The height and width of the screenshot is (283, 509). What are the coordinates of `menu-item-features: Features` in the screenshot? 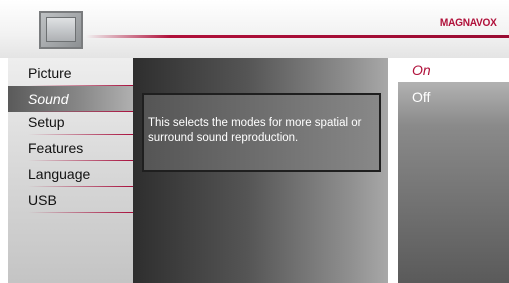 It's located at (70, 148).